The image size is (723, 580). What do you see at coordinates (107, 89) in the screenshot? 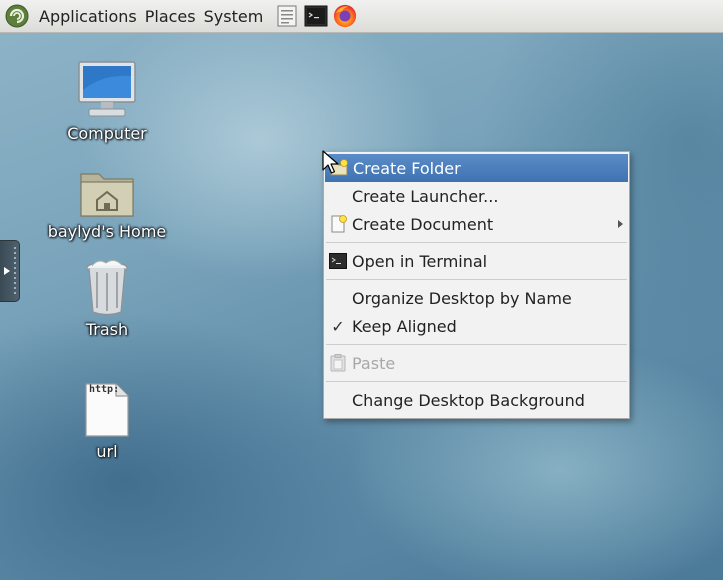
I see `computer-icon` at bounding box center [107, 89].